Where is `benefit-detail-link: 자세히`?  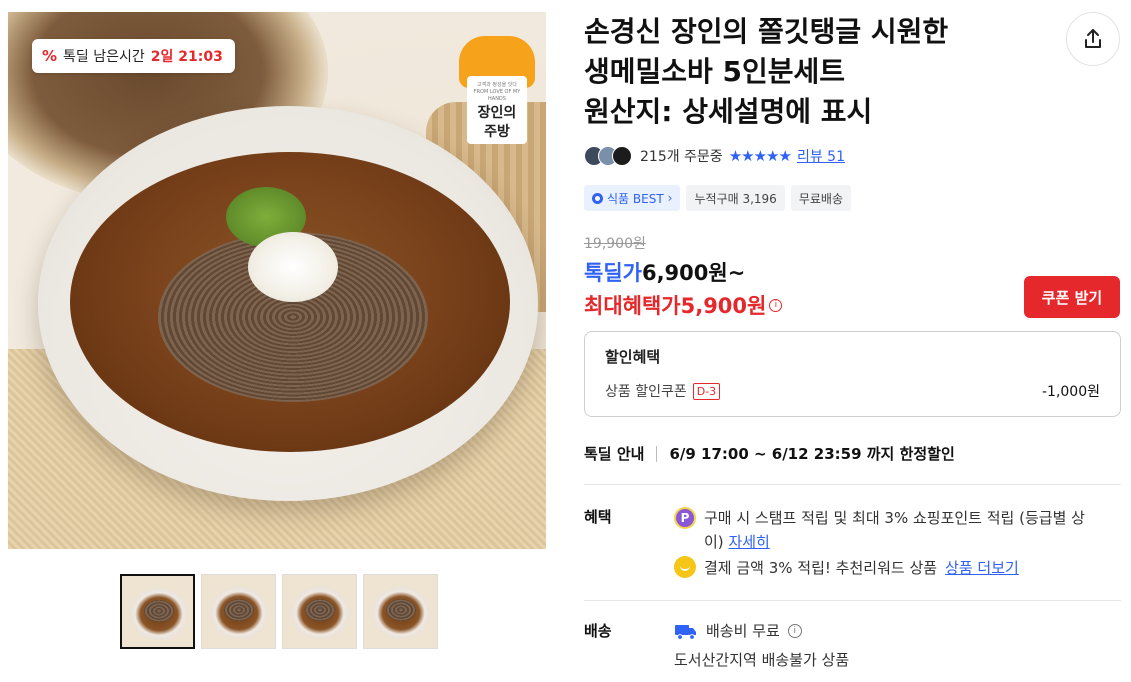 benefit-detail-link: 자세히 is located at coordinates (748, 542).